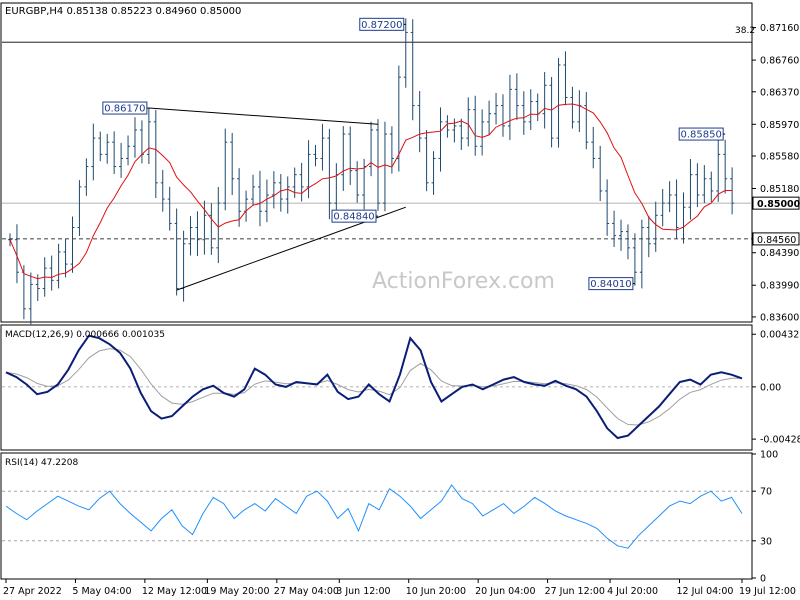  Describe the element at coordinates (363, 591) in the screenshot. I see `x-tick-label: 3 Jun 12:00` at that location.